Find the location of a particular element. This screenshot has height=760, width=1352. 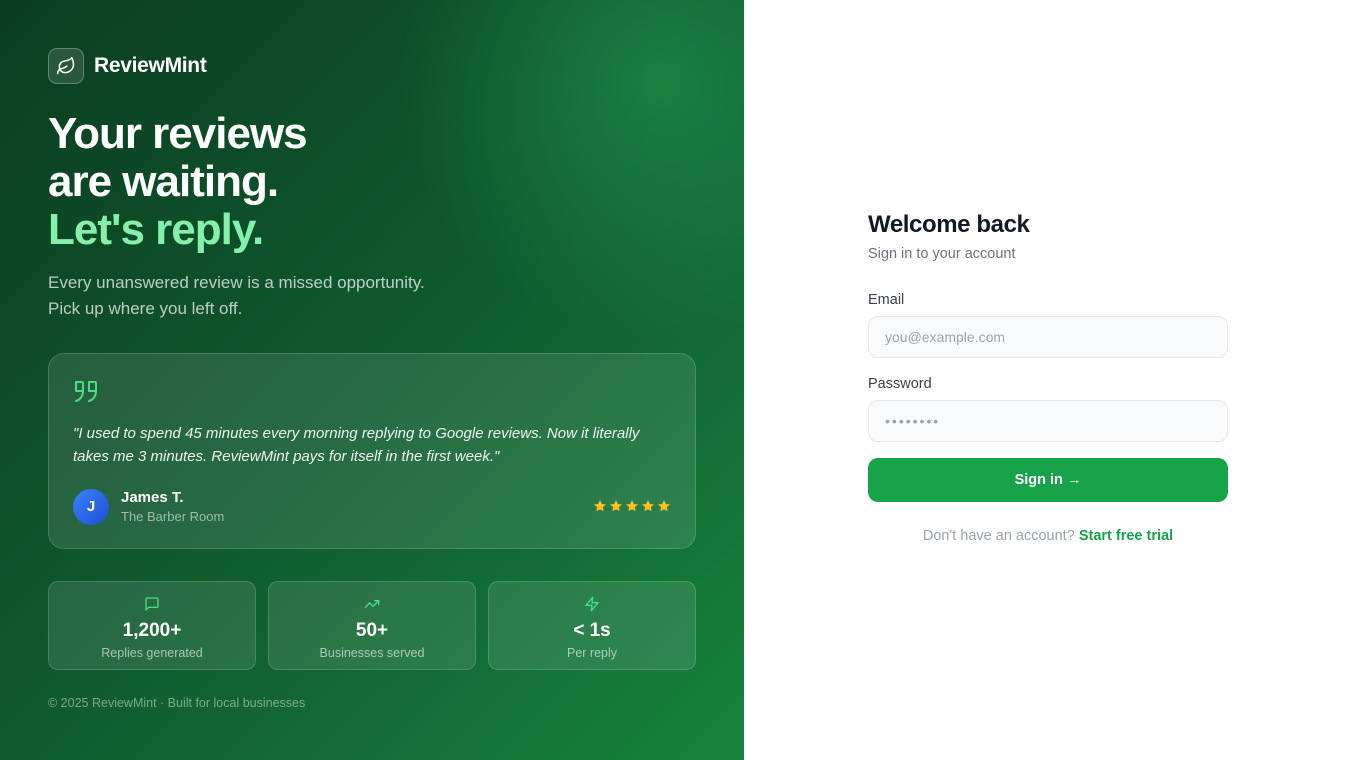

author-name: James T. is located at coordinates (152, 497).